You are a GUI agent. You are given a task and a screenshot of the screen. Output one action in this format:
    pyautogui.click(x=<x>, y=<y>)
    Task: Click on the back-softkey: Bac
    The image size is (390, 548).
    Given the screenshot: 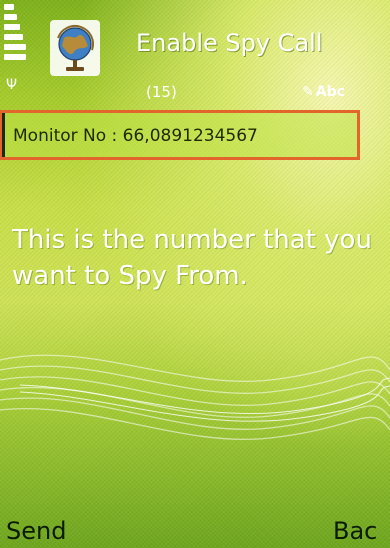 What is the action you would take?
    pyautogui.click(x=361, y=531)
    